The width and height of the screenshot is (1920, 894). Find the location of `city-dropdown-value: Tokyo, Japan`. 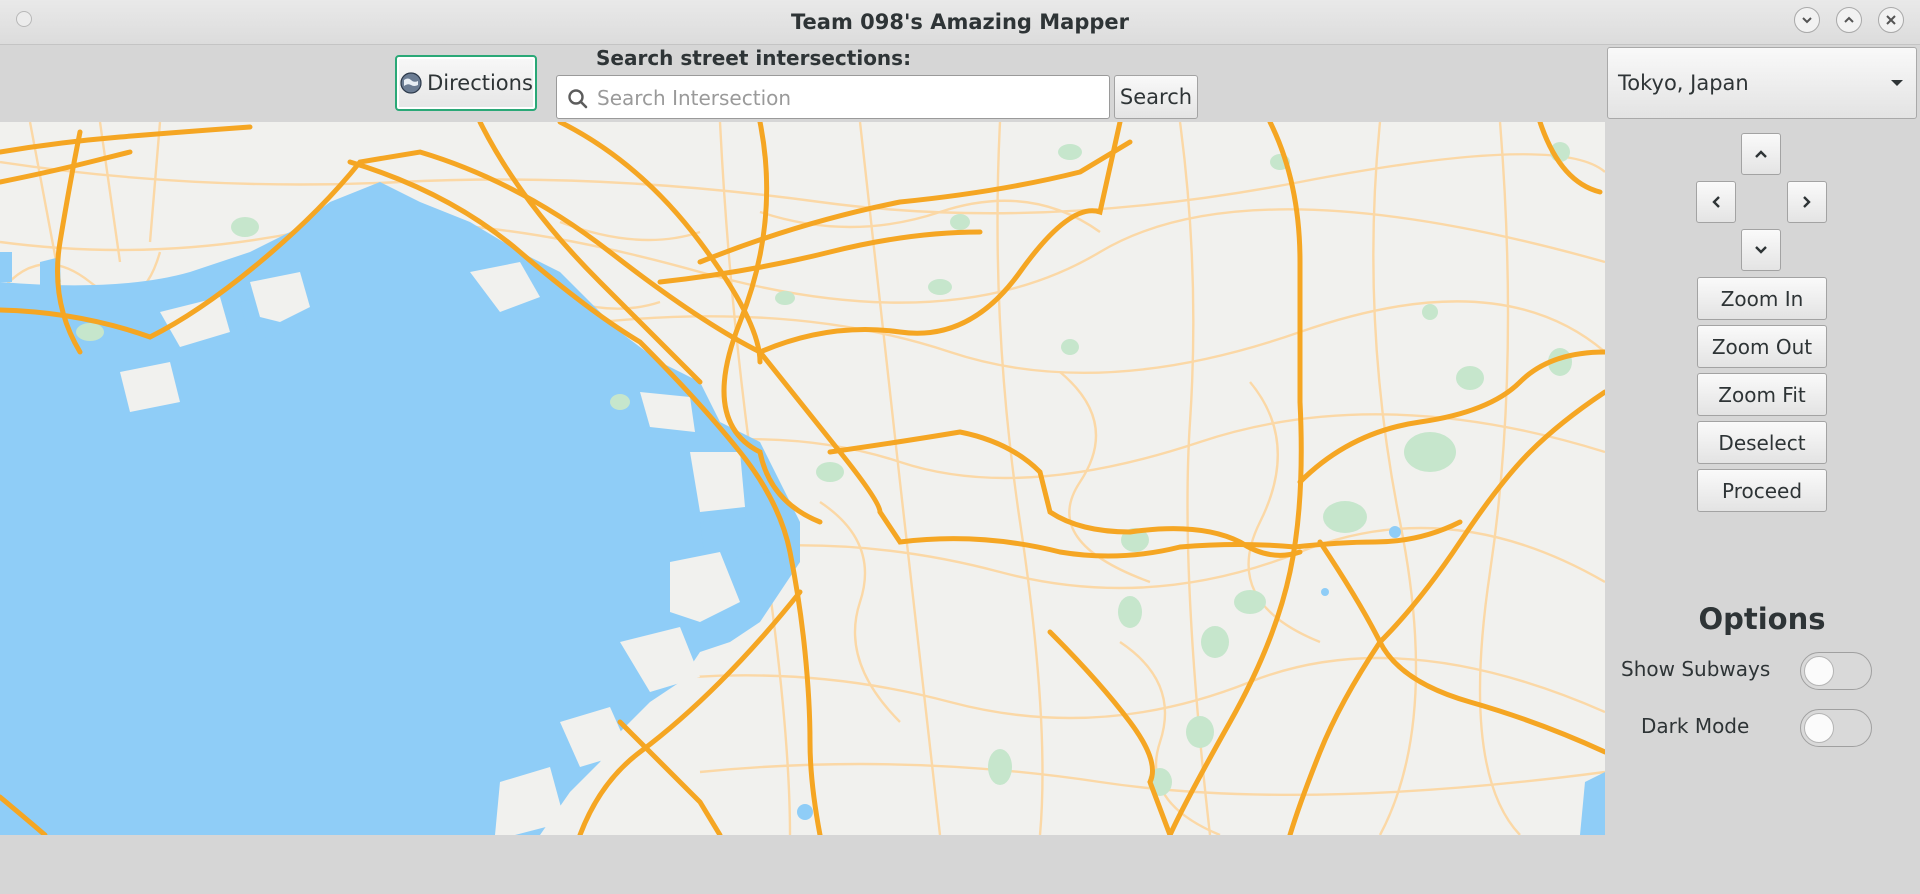

city-dropdown-value: Tokyo, Japan is located at coordinates (1683, 83).